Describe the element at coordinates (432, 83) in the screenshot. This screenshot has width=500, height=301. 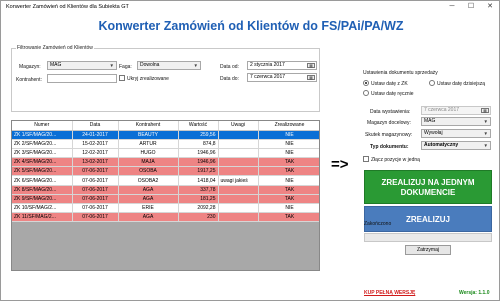
I see `radio-date-today` at that location.